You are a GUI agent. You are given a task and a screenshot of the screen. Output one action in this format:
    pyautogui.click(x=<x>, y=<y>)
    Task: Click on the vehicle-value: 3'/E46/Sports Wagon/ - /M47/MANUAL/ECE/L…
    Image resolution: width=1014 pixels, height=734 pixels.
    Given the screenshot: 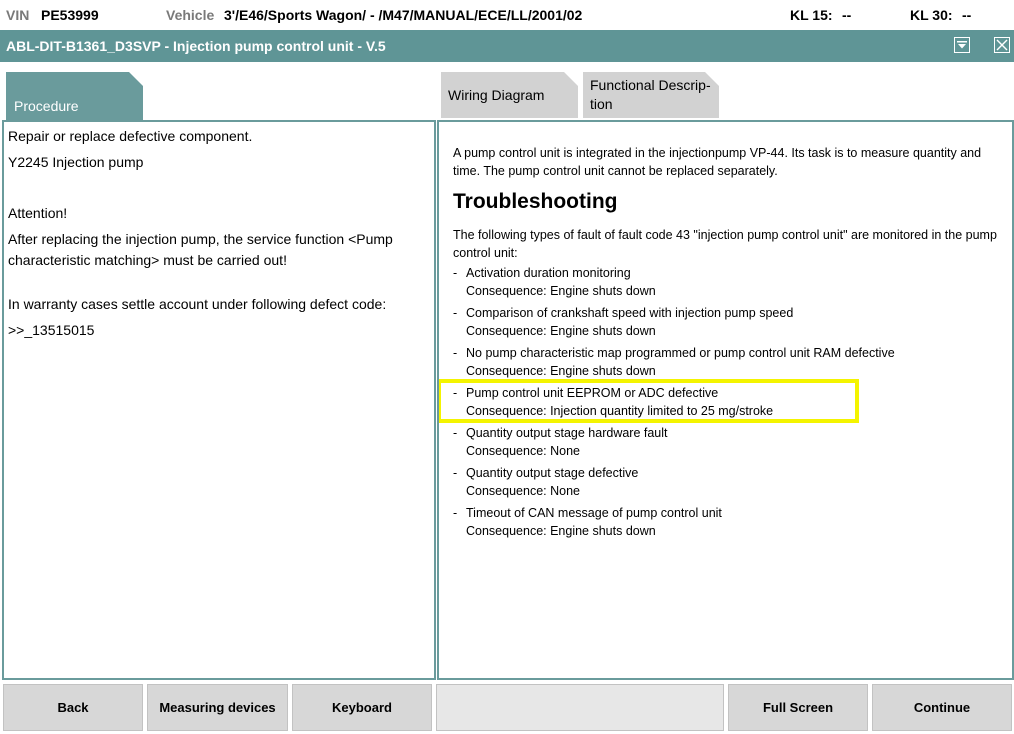 What is the action you would take?
    pyautogui.click(x=403, y=15)
    